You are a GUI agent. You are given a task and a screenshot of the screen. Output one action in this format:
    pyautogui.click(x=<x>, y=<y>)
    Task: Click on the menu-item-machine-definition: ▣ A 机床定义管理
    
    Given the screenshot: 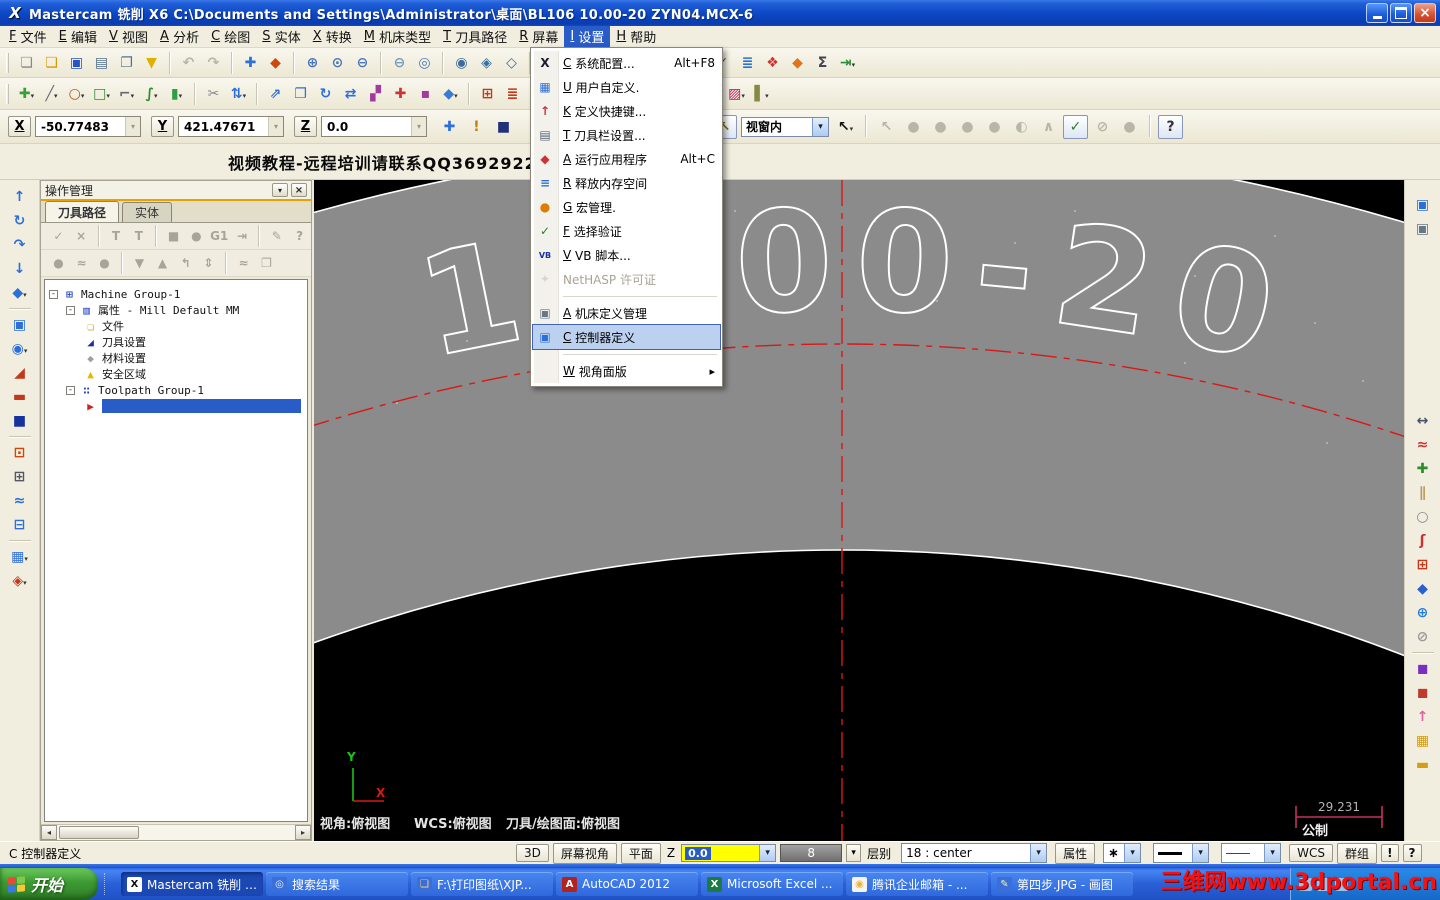 What is the action you would take?
    pyautogui.click(x=626, y=313)
    